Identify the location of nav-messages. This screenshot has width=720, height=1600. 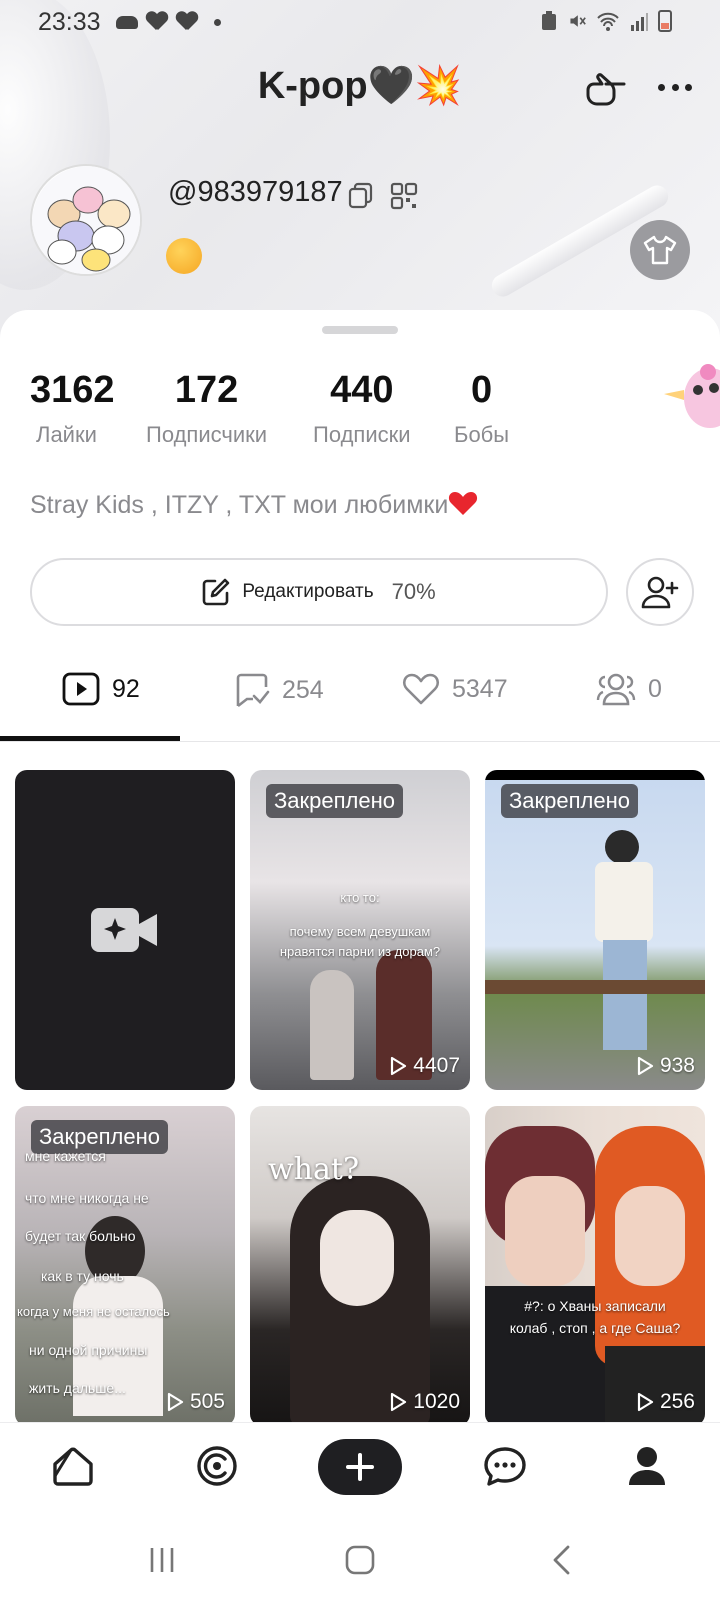
(505, 1466).